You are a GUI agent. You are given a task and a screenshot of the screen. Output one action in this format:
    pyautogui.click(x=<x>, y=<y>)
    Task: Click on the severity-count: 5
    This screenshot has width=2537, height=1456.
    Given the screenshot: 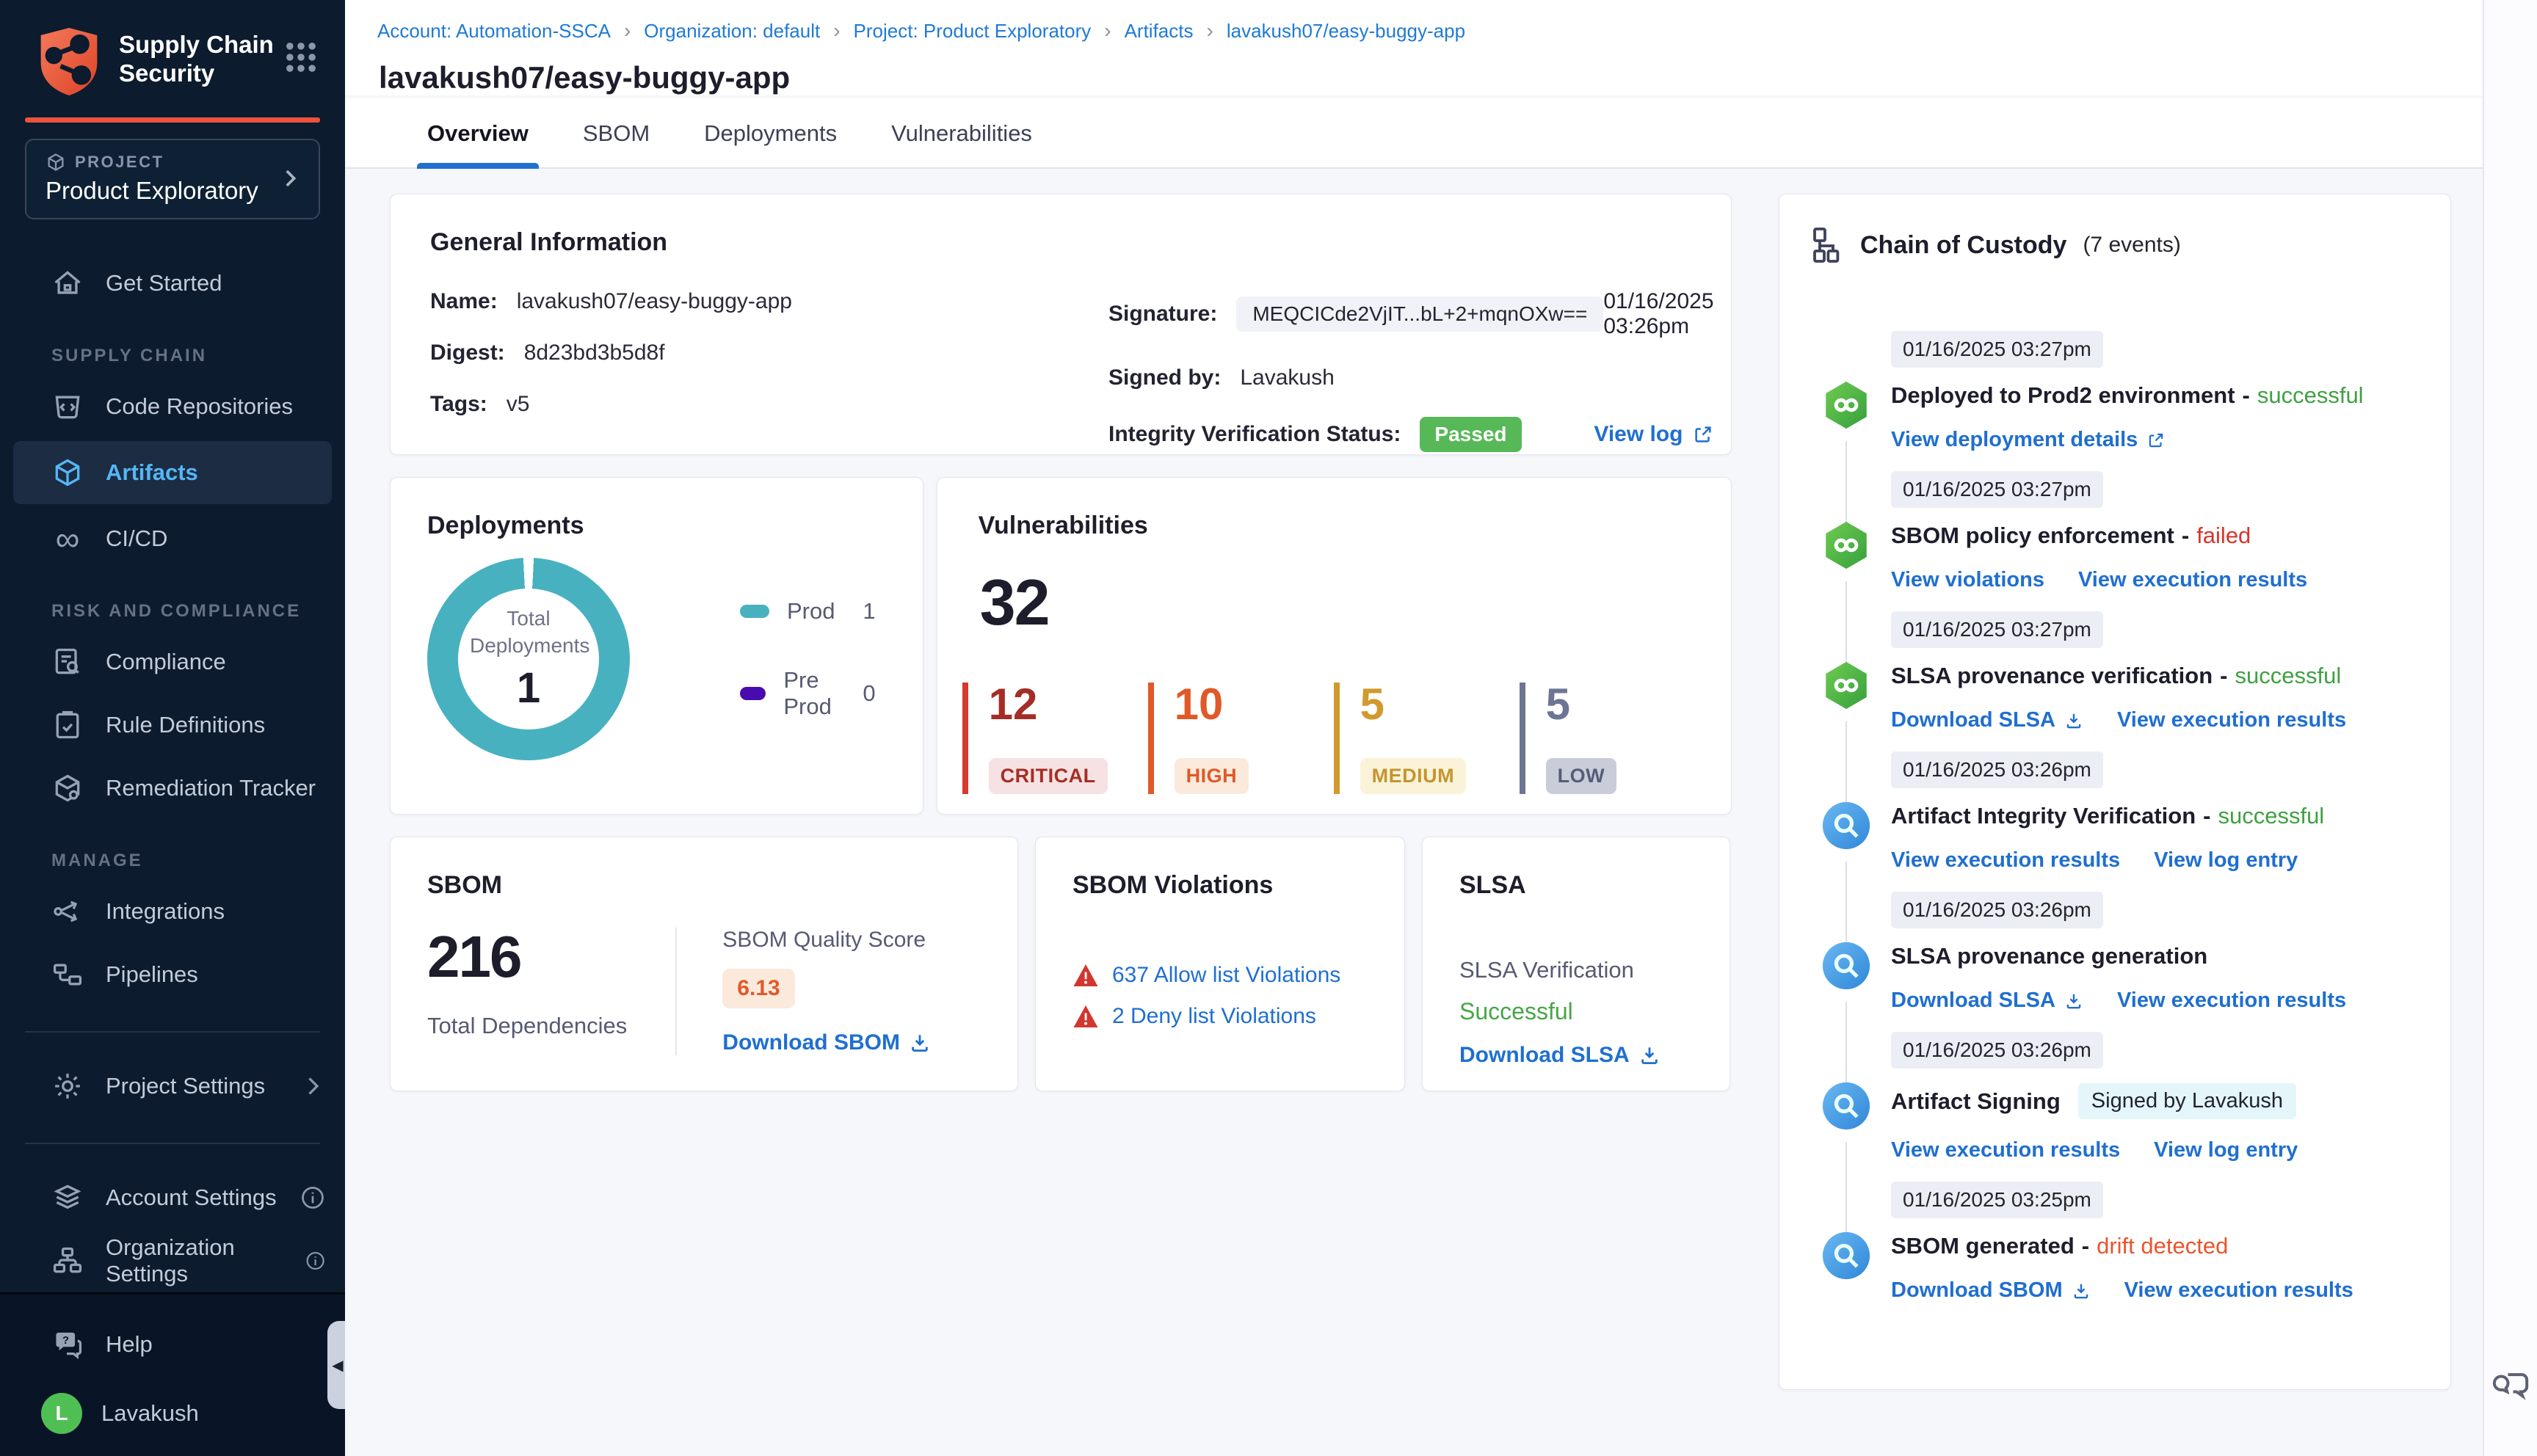 What is the action you would take?
    pyautogui.click(x=1557, y=704)
    